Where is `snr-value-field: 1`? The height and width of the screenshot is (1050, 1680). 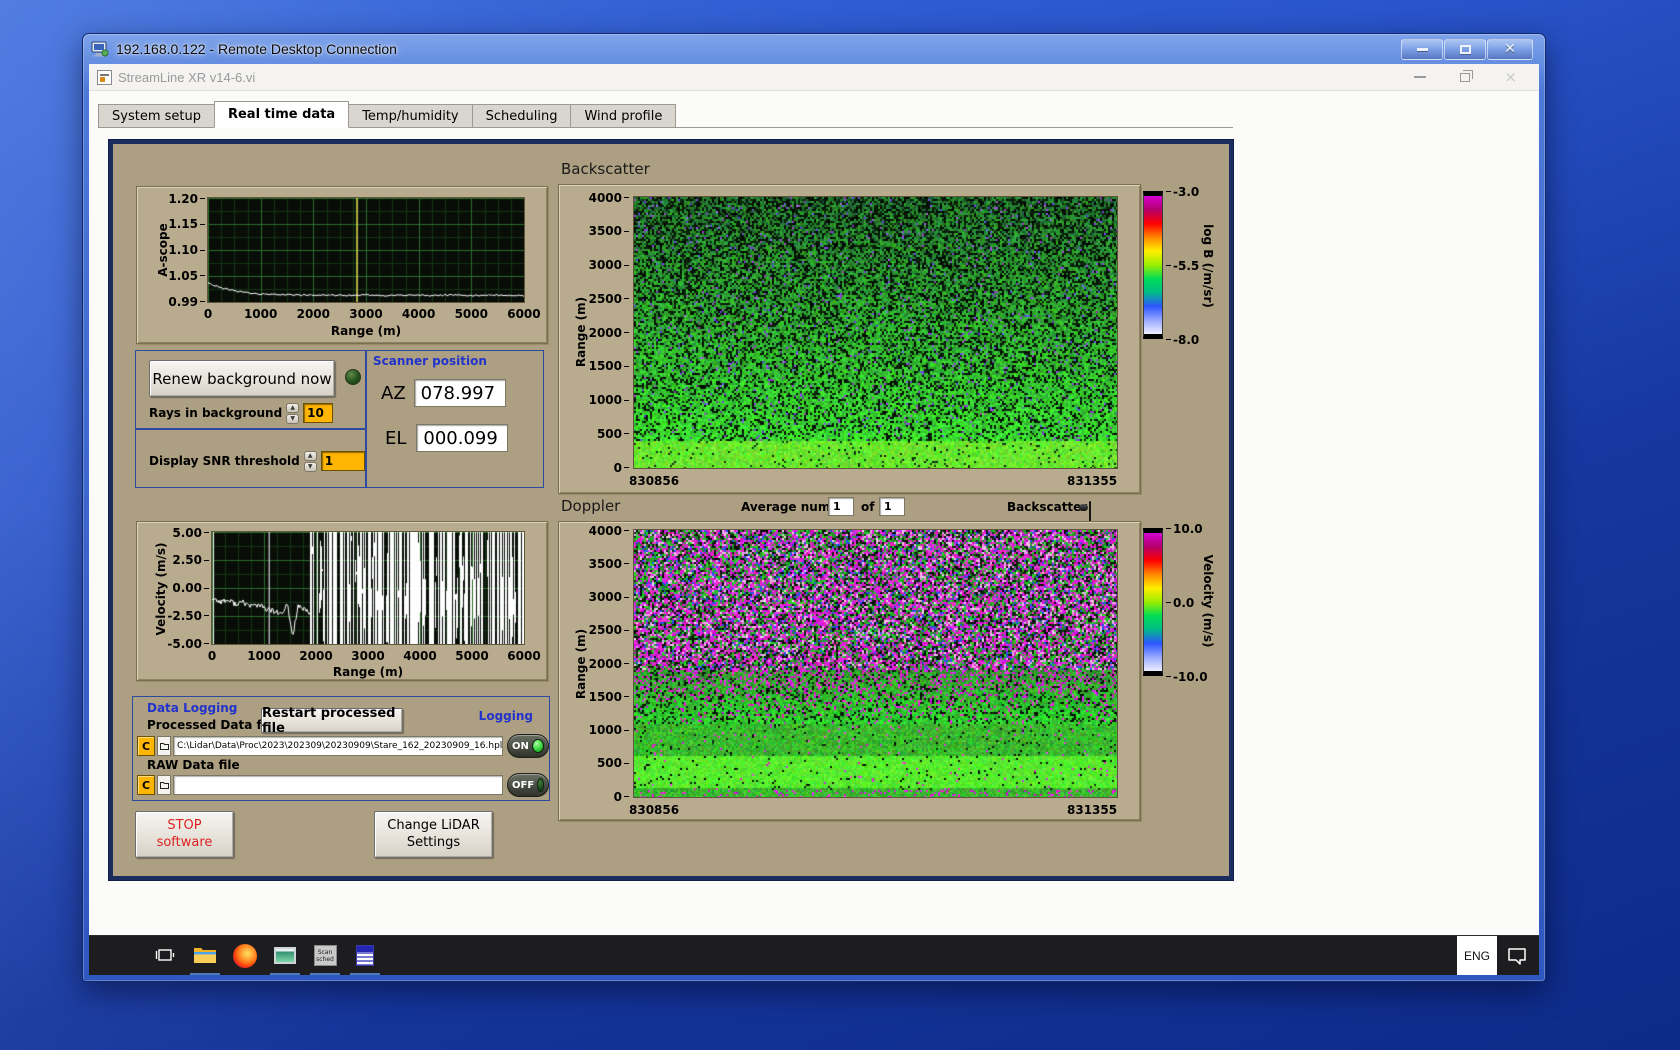
snr-value-field: 1 is located at coordinates (342, 461).